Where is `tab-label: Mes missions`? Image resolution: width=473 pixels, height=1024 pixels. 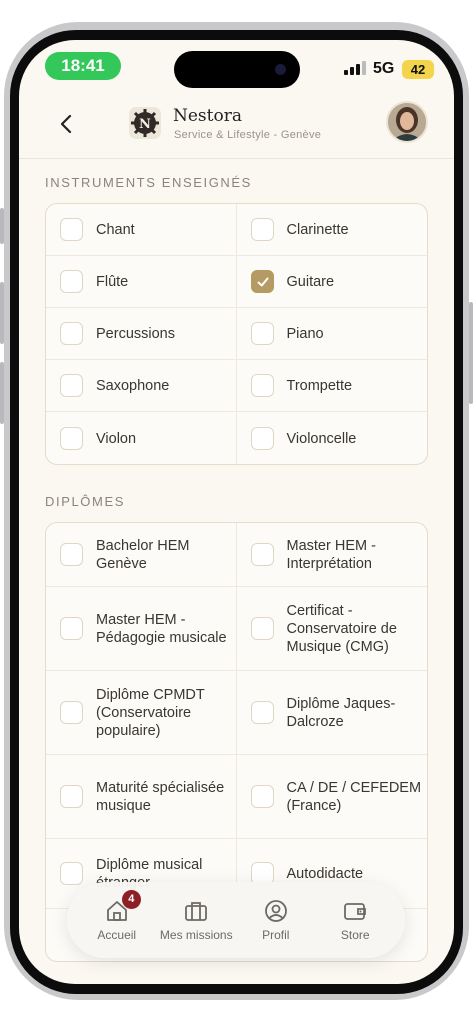 tab-label: Mes missions is located at coordinates (196, 935).